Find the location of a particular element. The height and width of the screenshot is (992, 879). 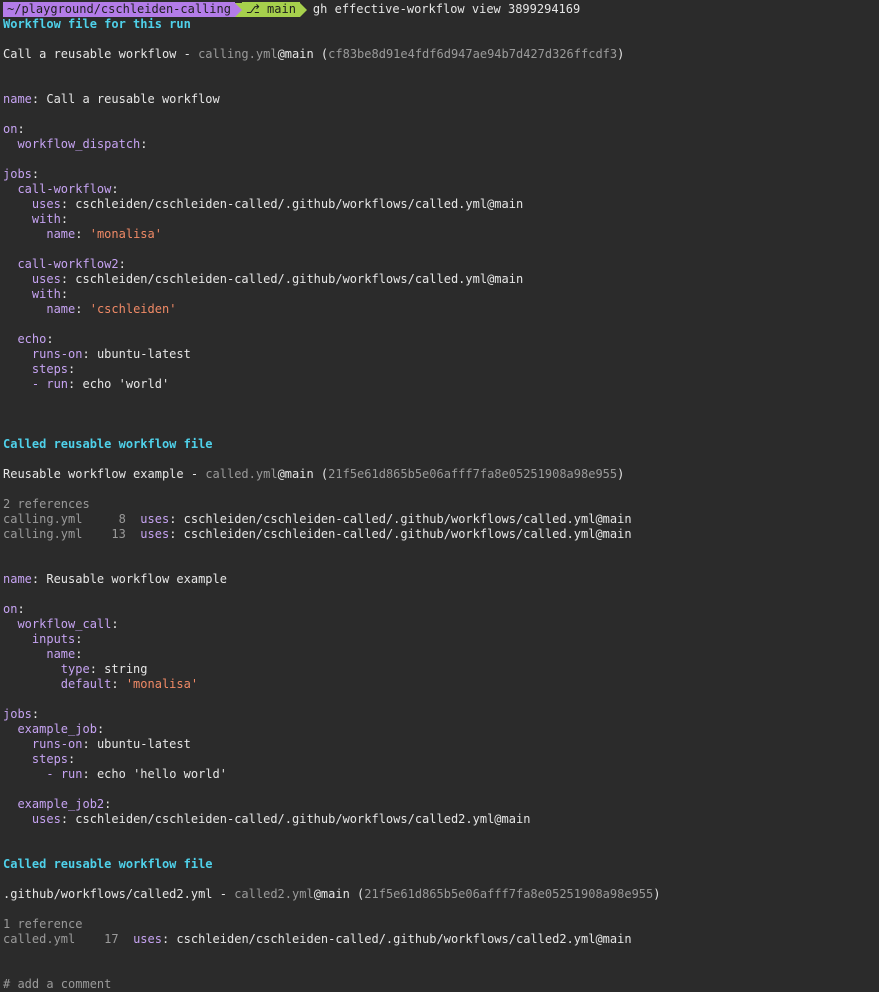

yaml-line: echo: is located at coordinates (35, 339).